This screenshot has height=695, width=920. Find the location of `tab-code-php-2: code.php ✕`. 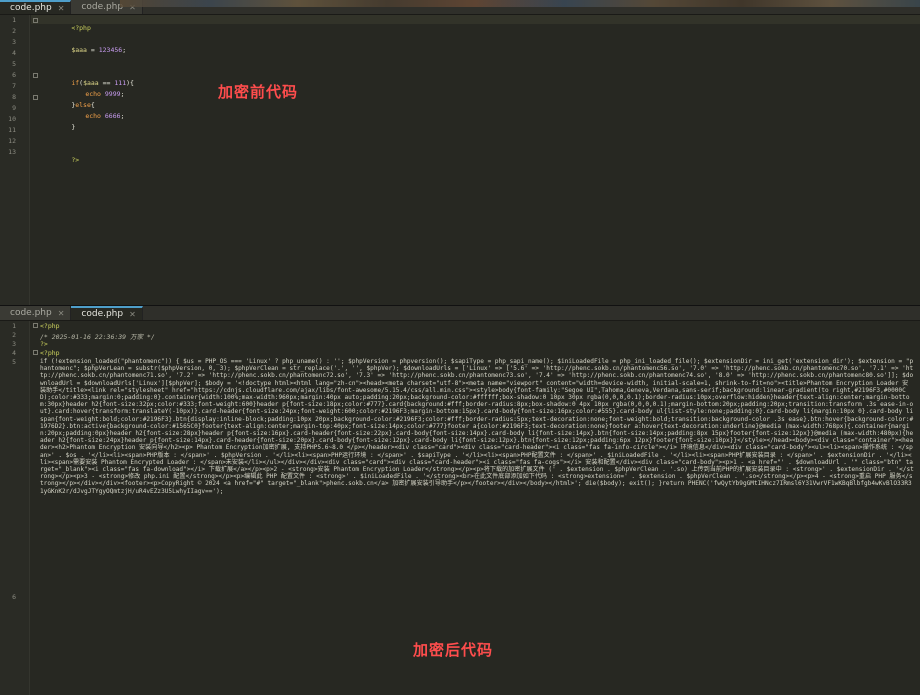

tab-code-php-2: code.php ✕ is located at coordinates (107, 313).